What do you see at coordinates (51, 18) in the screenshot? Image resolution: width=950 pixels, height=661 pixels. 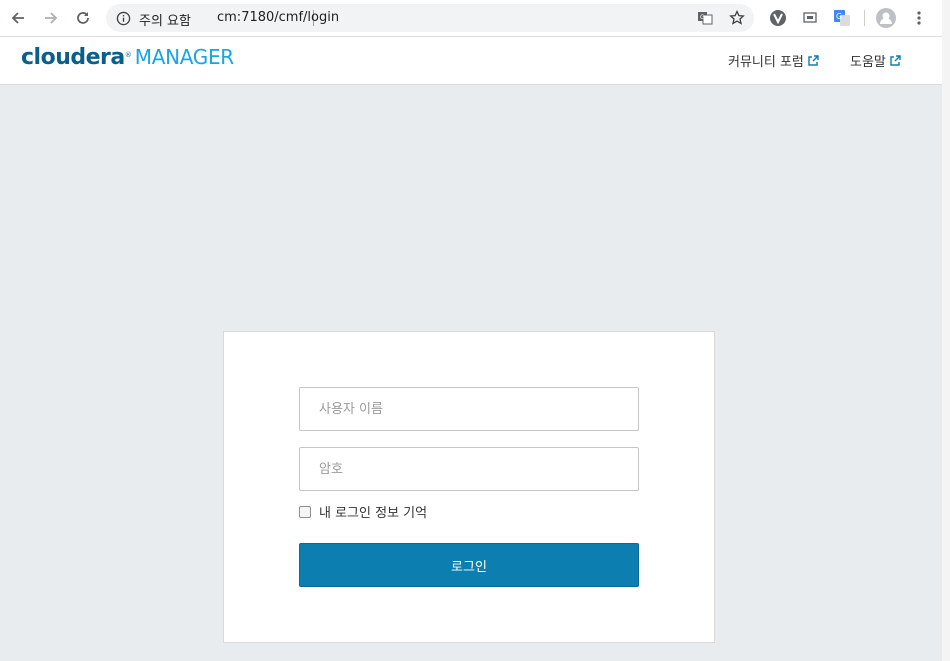 I see `forward-icon` at bounding box center [51, 18].